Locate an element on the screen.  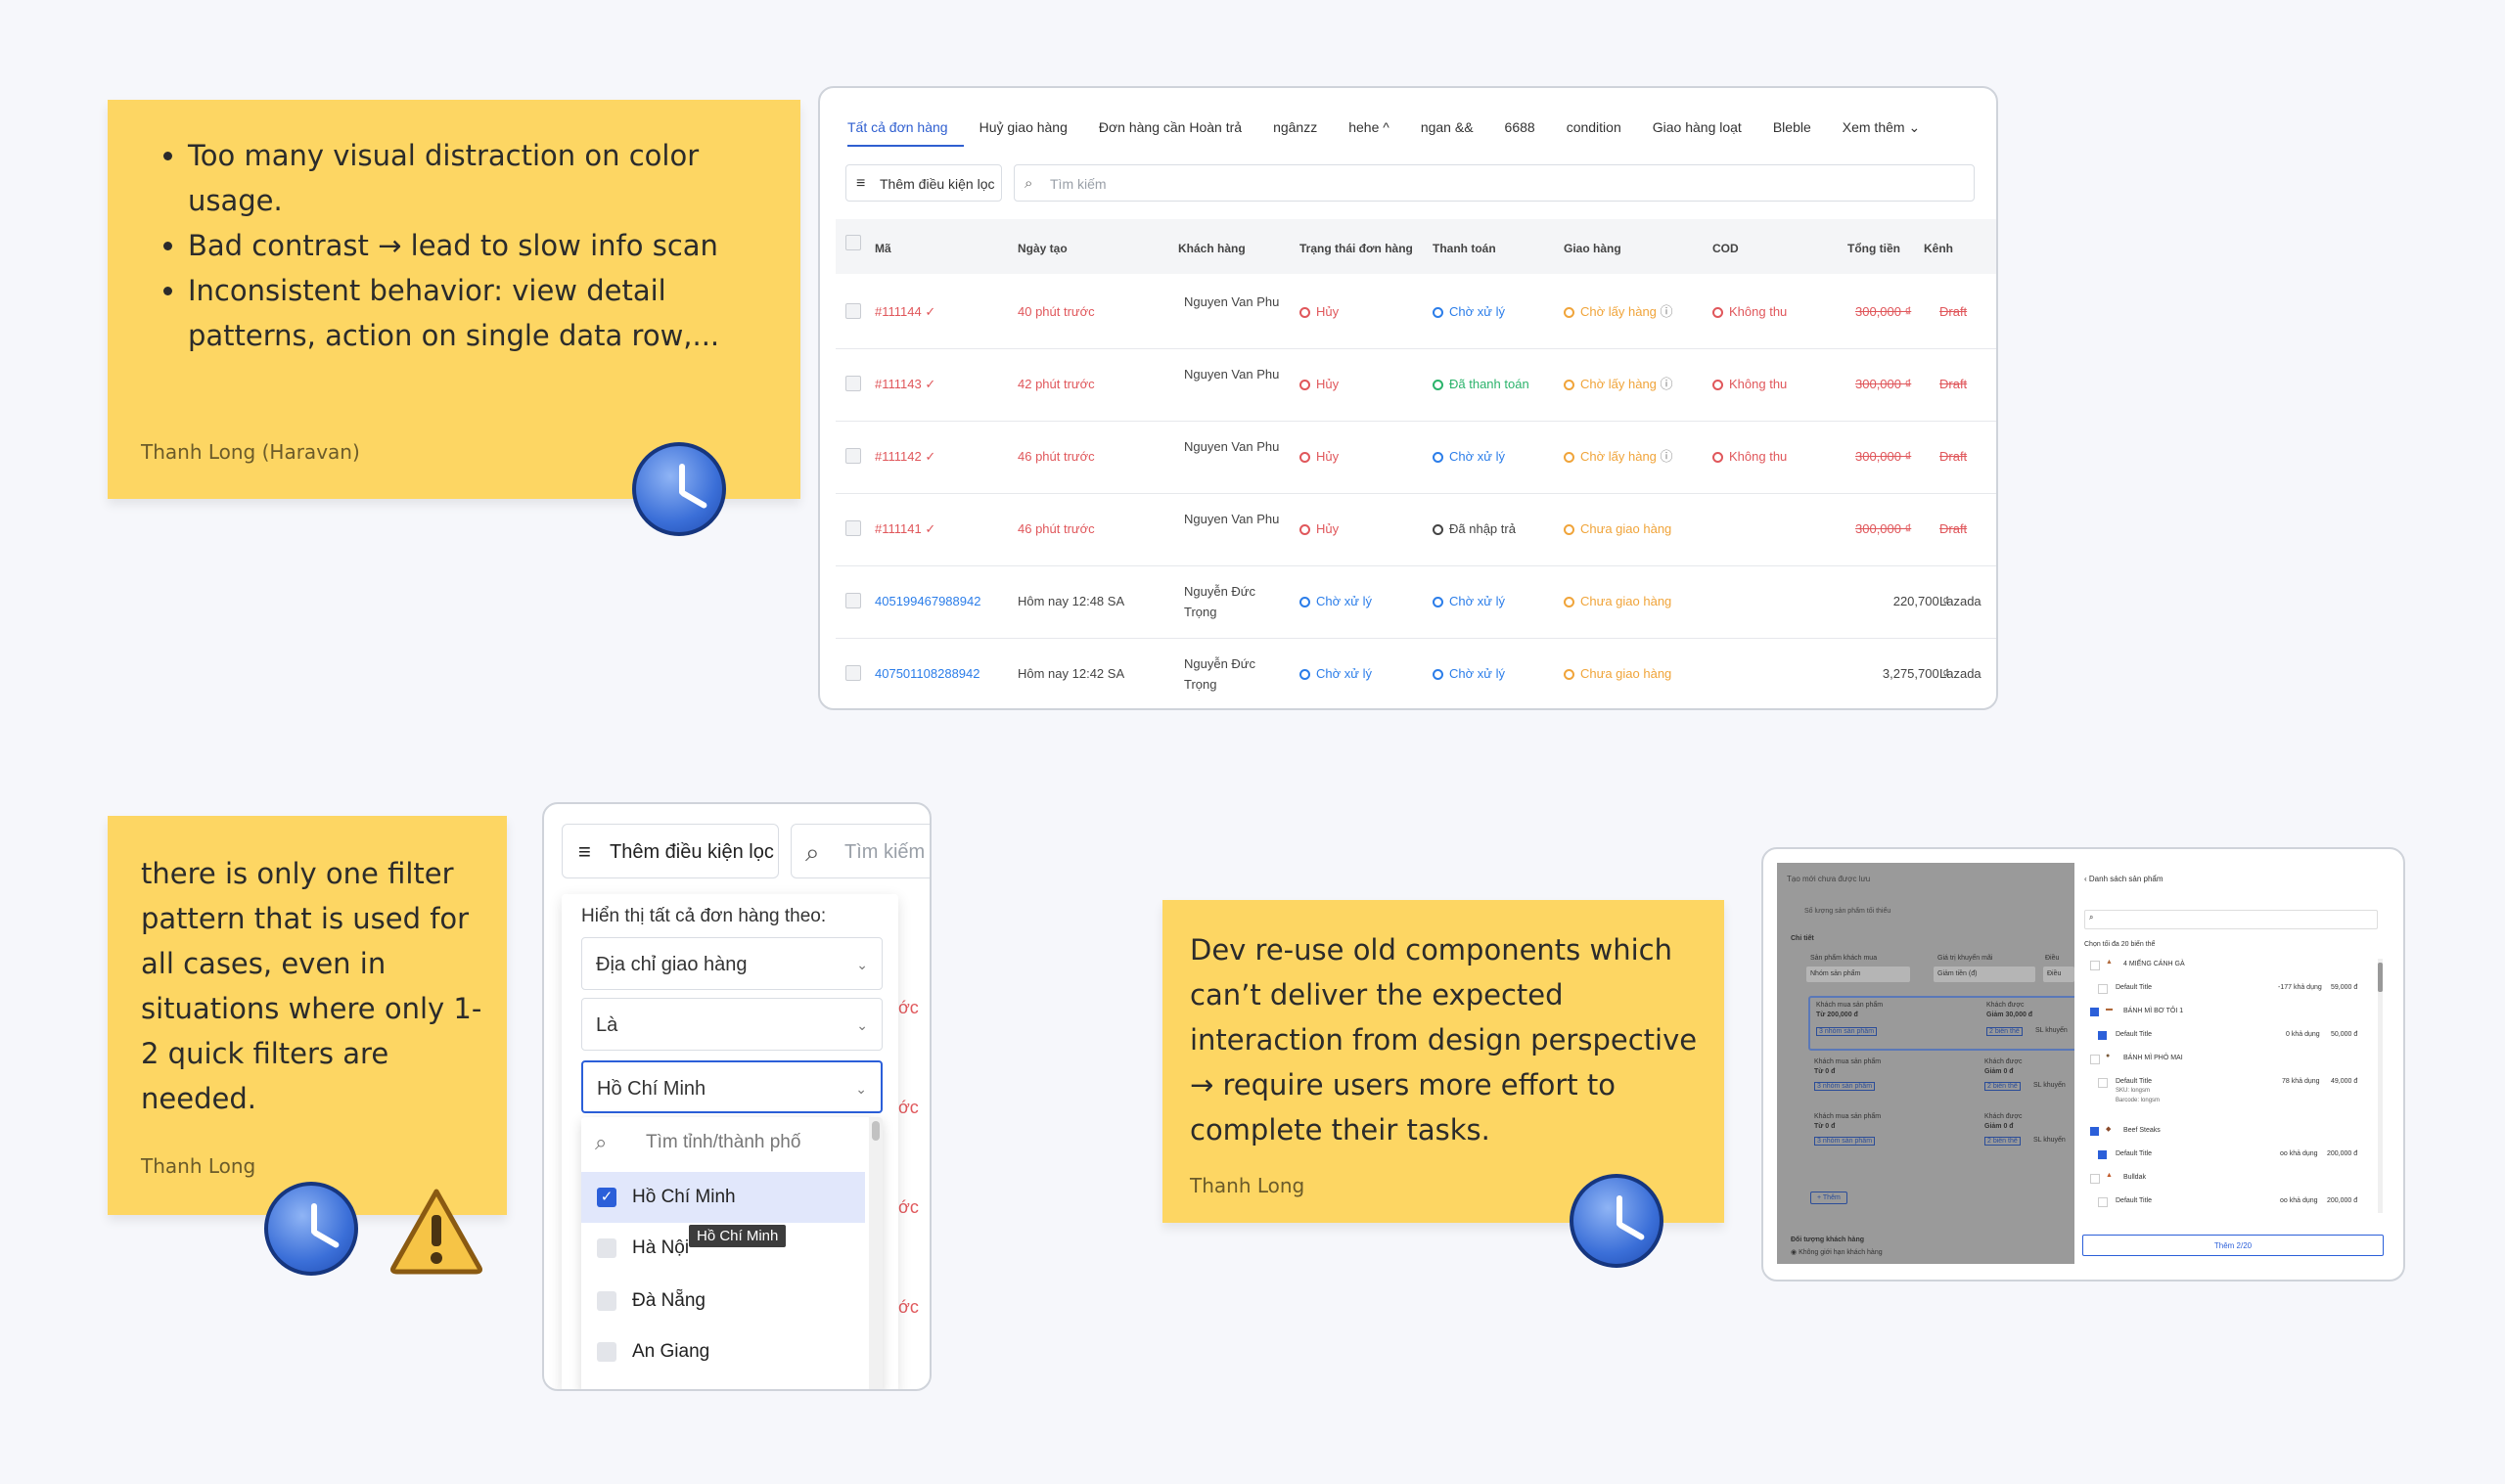
add-rule-button: + Thêm is located at coordinates (1828, 1198).